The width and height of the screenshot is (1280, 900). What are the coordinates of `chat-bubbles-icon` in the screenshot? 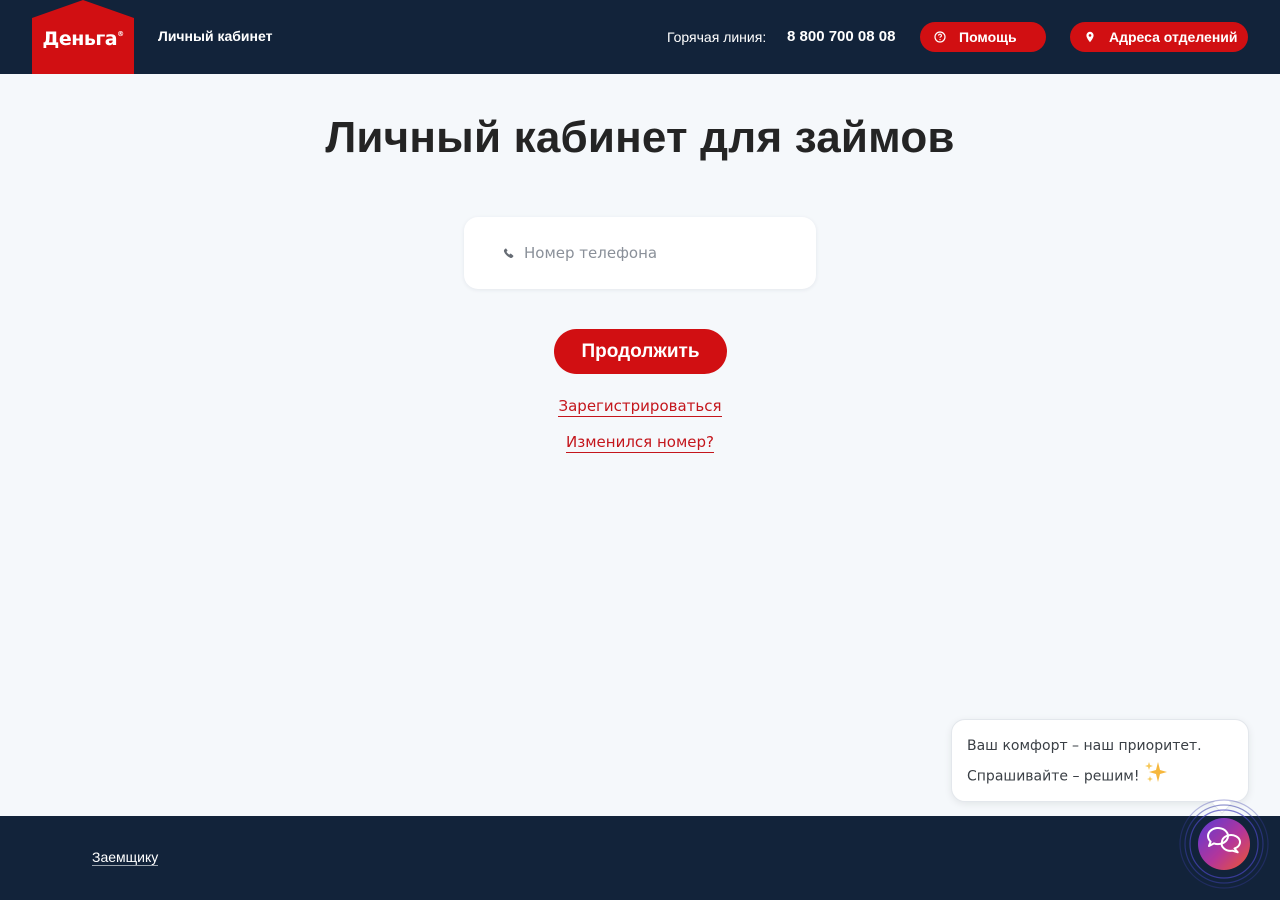 It's located at (1224, 844).